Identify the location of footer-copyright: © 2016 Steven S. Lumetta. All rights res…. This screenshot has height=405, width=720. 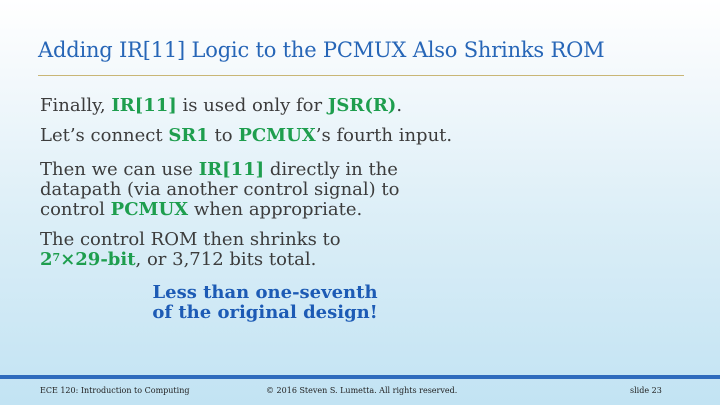
(362, 390).